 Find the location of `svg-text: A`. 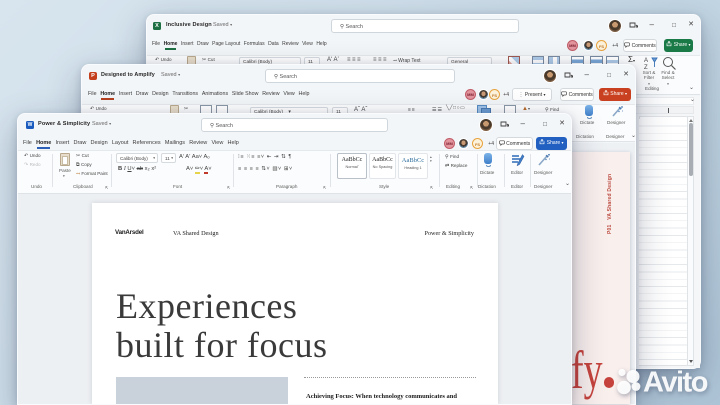

svg-text: A is located at coordinates (646, 61).